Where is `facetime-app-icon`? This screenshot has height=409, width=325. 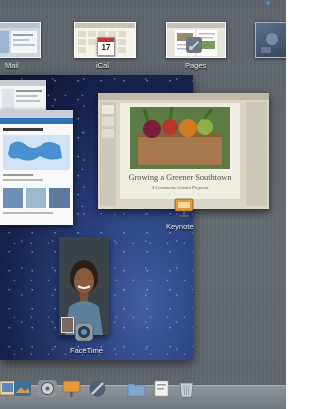 facetime-app-icon is located at coordinates (84, 332).